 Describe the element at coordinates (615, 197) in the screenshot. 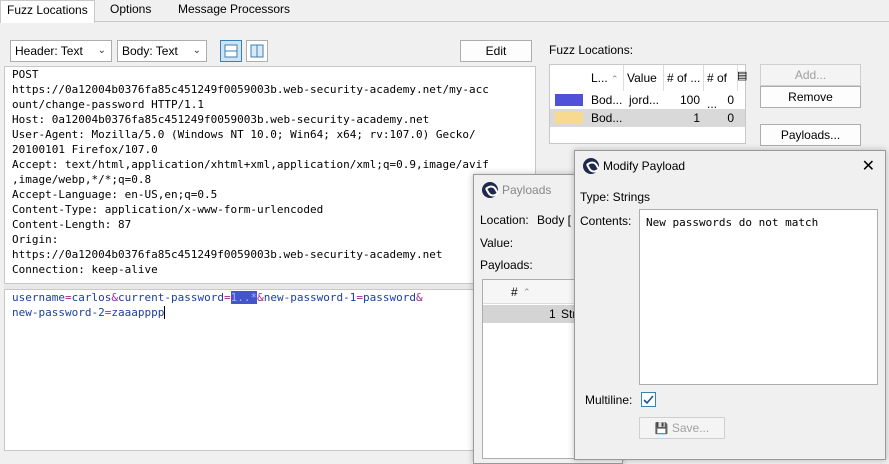

I see `payload-type-text: Type: Strings` at that location.